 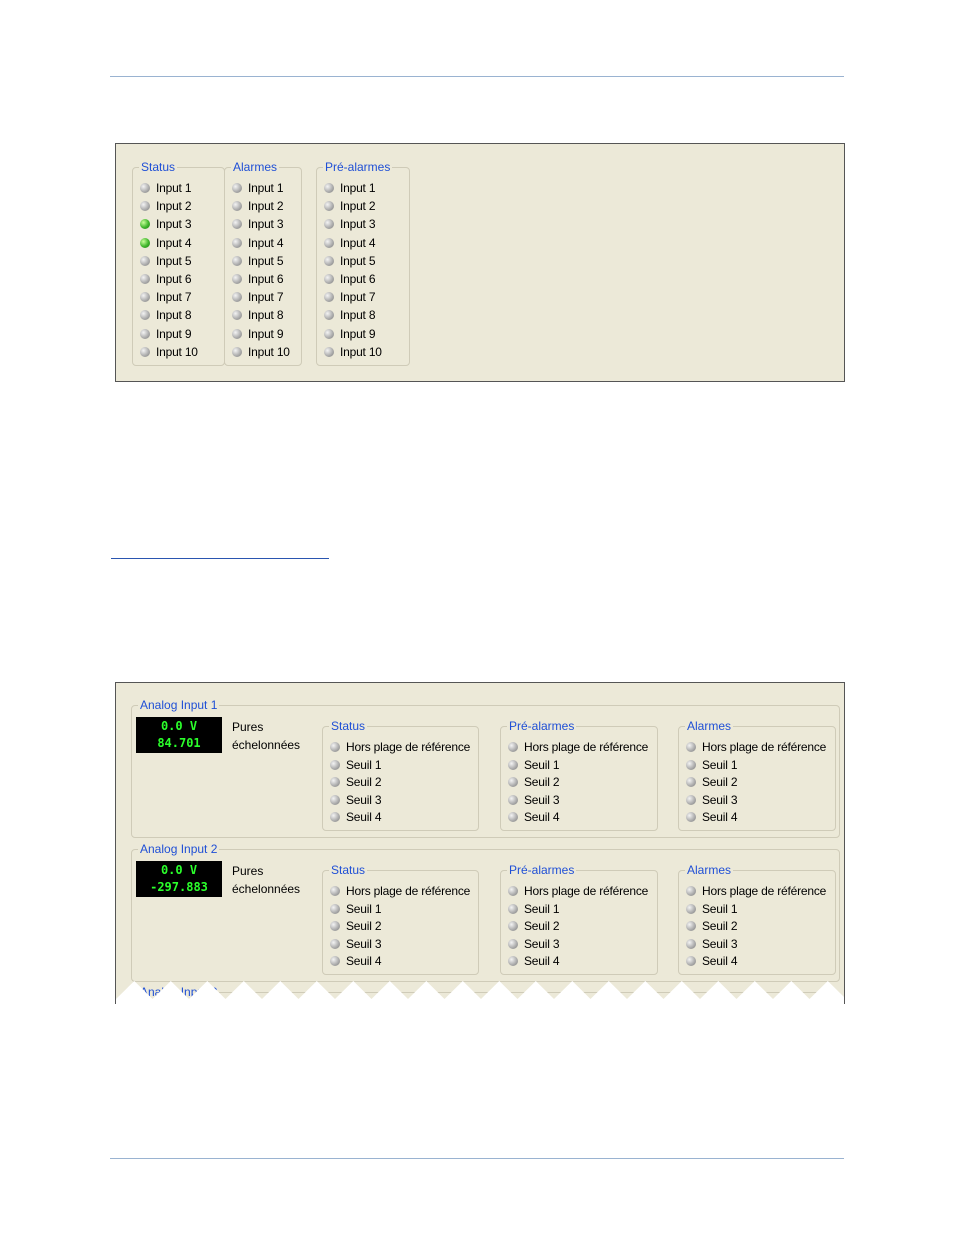 I want to click on top-alarmes-indicator: Input 10, so click(x=261, y=352).